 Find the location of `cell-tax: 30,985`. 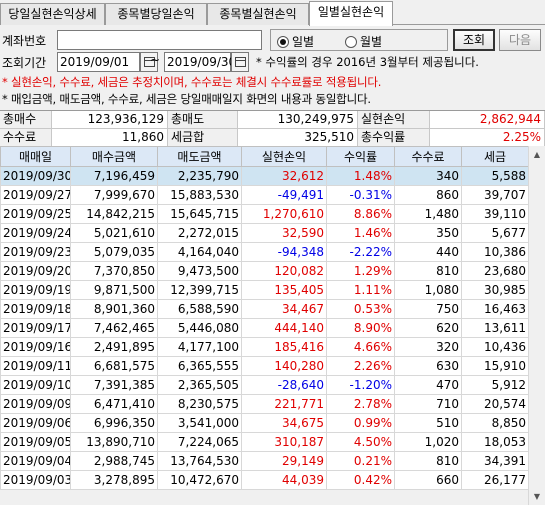

cell-tax: 30,985 is located at coordinates (495, 290).